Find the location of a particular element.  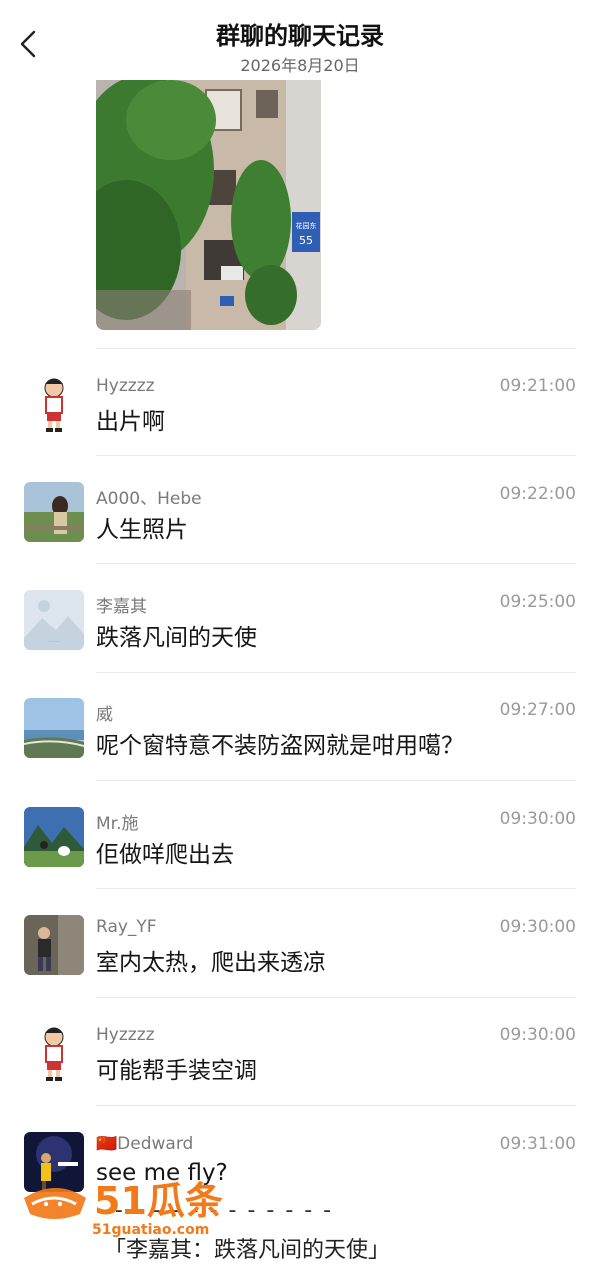

message-time: 09:22:00 is located at coordinates (537, 494).